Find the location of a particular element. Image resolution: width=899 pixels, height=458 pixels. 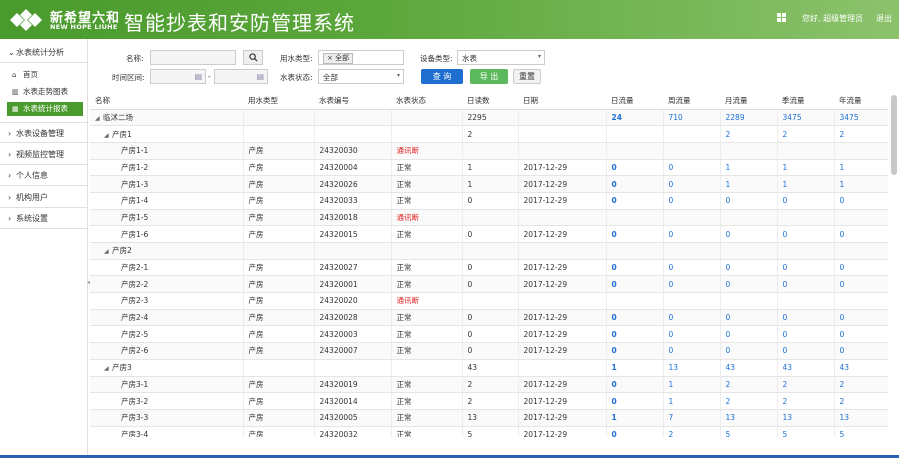

cell-code: 24320020 is located at coordinates (353, 301).